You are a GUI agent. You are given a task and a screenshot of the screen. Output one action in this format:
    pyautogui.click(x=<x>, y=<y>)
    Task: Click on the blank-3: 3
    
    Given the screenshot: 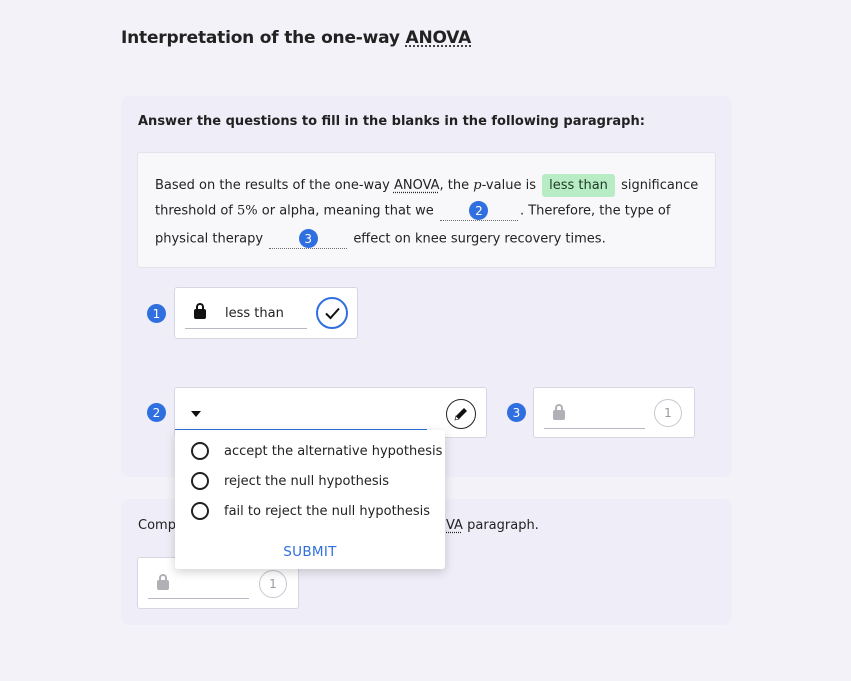 What is the action you would take?
    pyautogui.click(x=308, y=239)
    